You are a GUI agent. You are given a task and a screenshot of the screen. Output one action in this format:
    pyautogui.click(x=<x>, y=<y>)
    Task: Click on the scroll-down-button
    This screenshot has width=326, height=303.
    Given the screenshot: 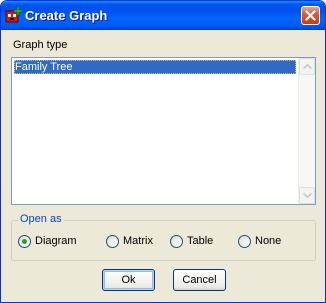 What is the action you would take?
    pyautogui.click(x=307, y=195)
    